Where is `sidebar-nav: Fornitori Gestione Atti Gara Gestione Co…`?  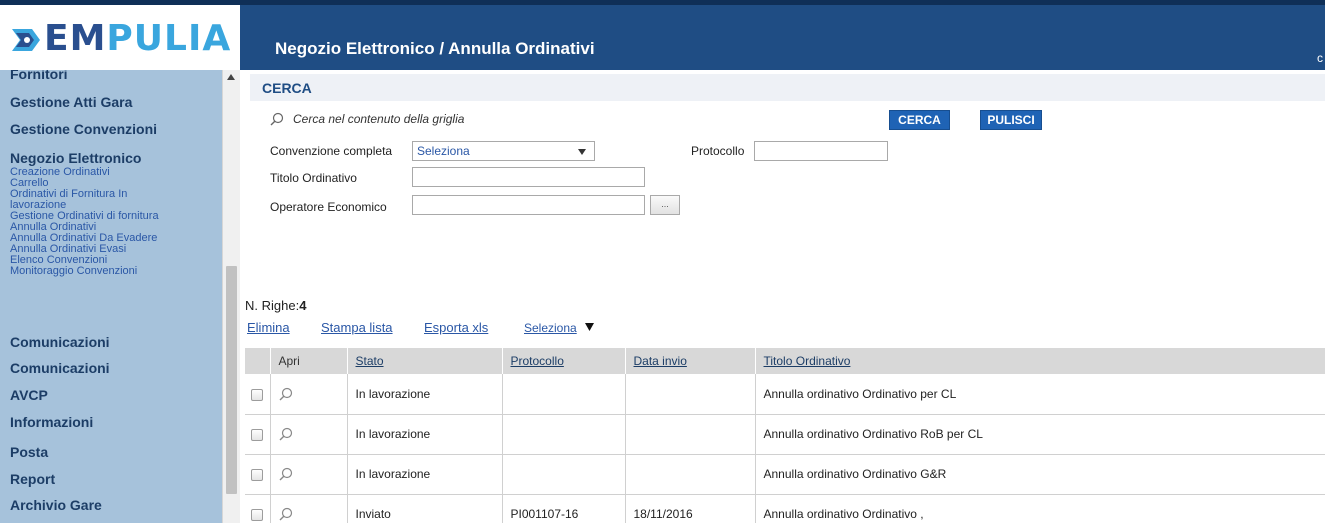 sidebar-nav: Fornitori Gestione Atti Gara Gestione Co… is located at coordinates (111, 296).